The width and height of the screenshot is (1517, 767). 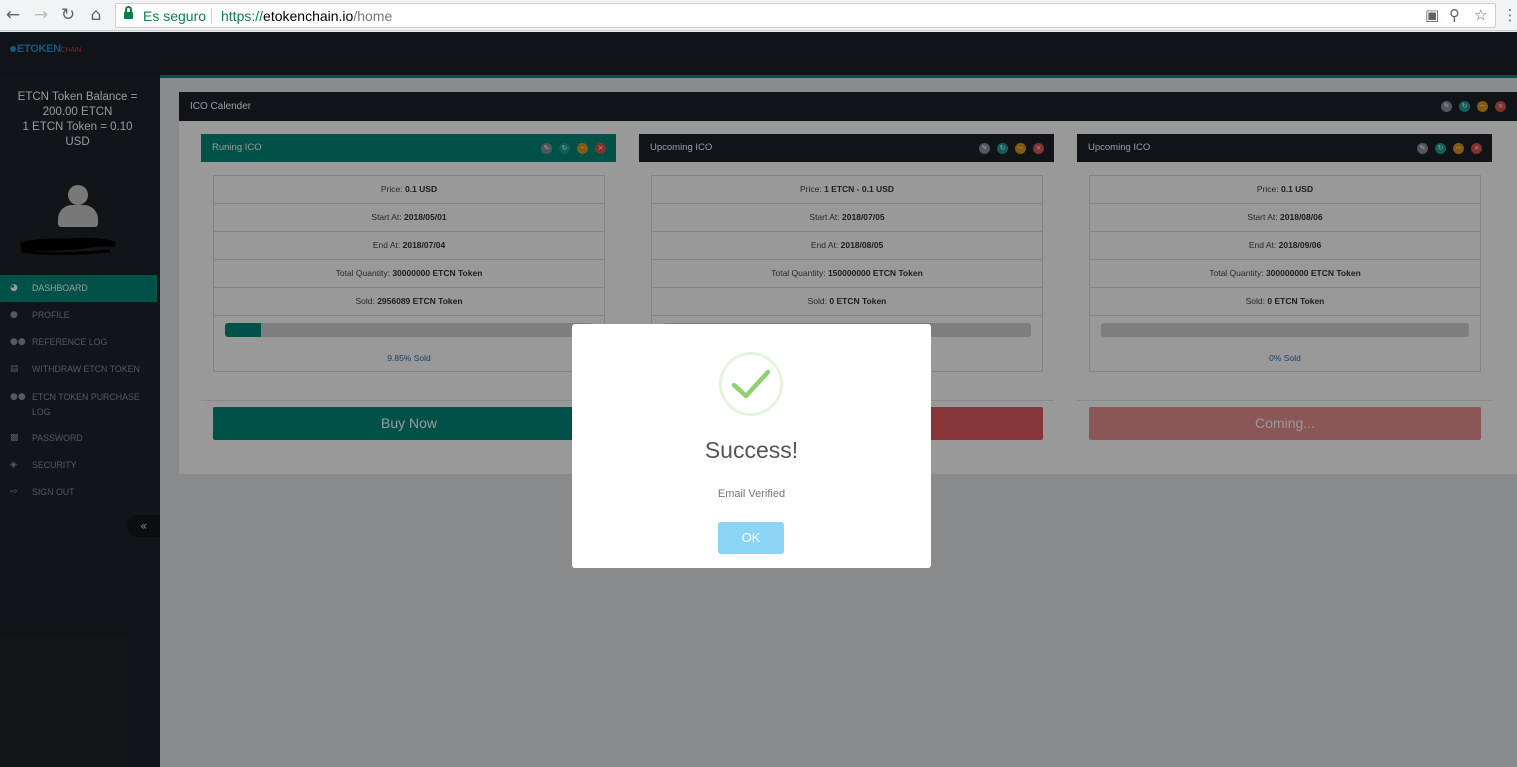 I want to click on dialog-title: Success!, so click(x=751, y=450).